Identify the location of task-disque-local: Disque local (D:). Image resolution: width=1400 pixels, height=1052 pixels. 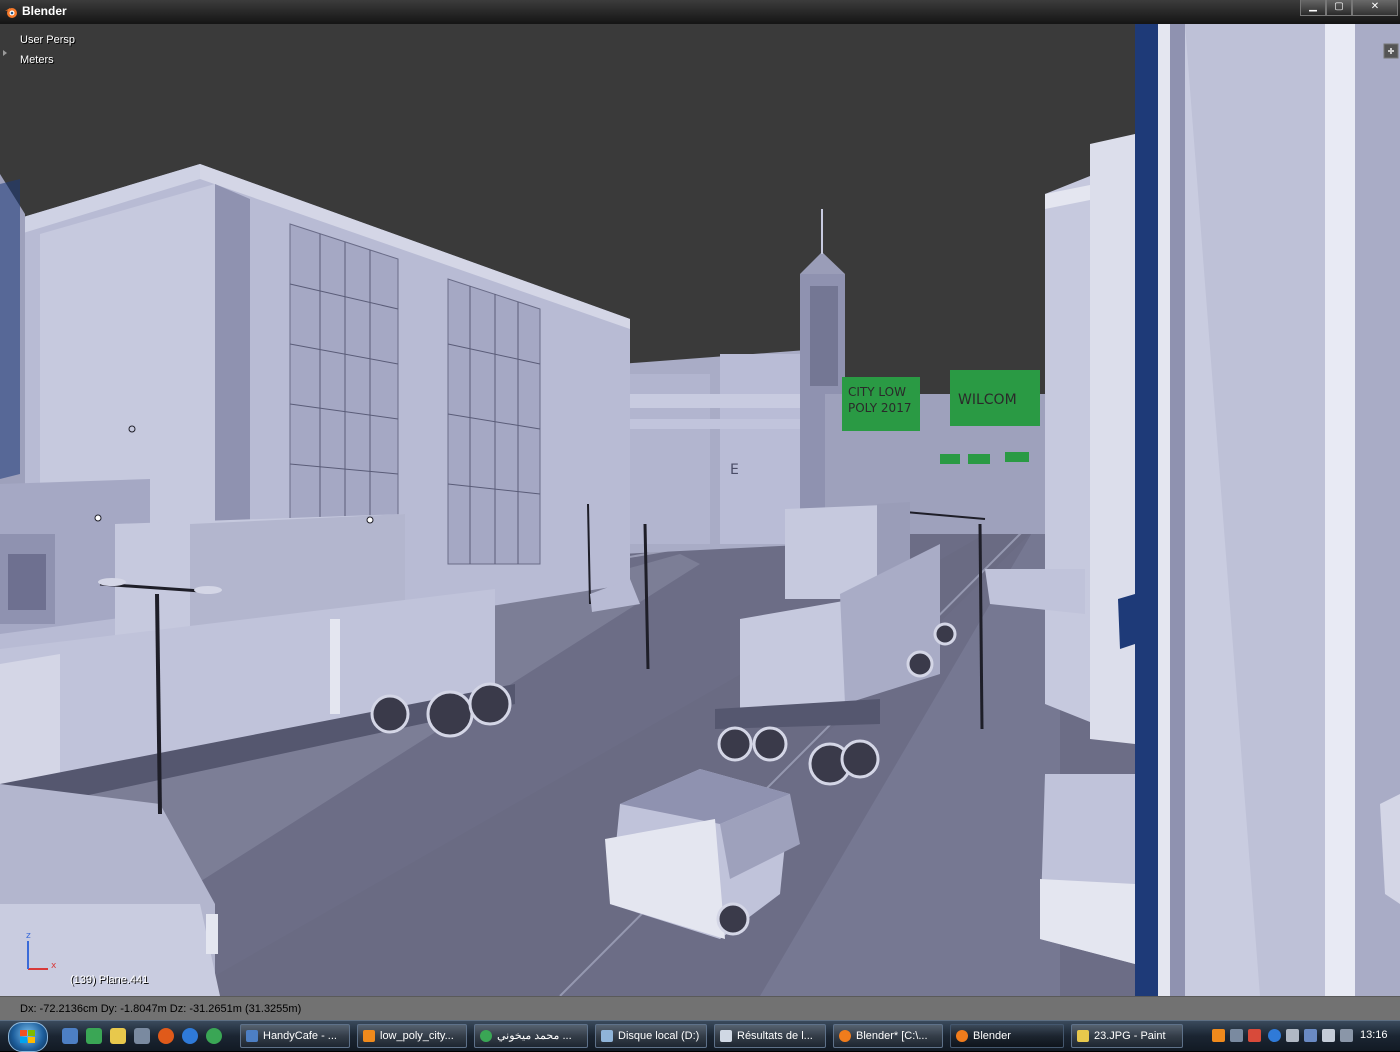
(651, 1036).